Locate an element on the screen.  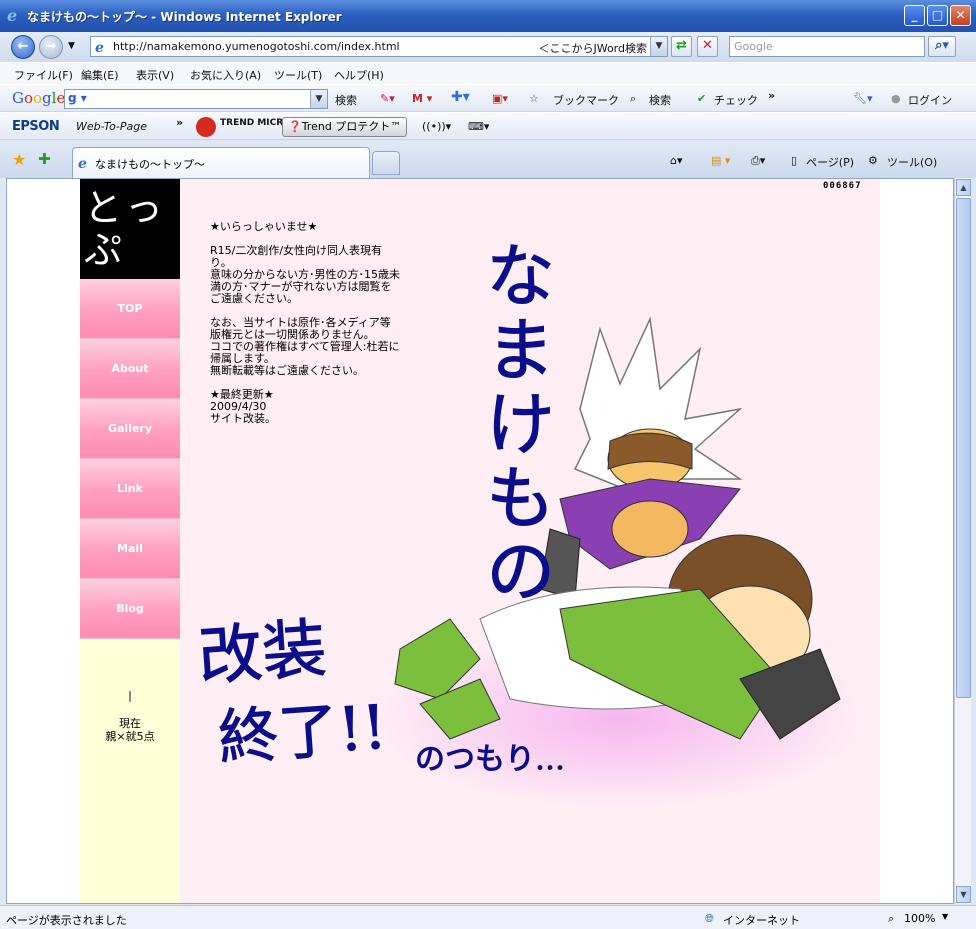
page-menu: ページ(P) is located at coordinates (830, 162).